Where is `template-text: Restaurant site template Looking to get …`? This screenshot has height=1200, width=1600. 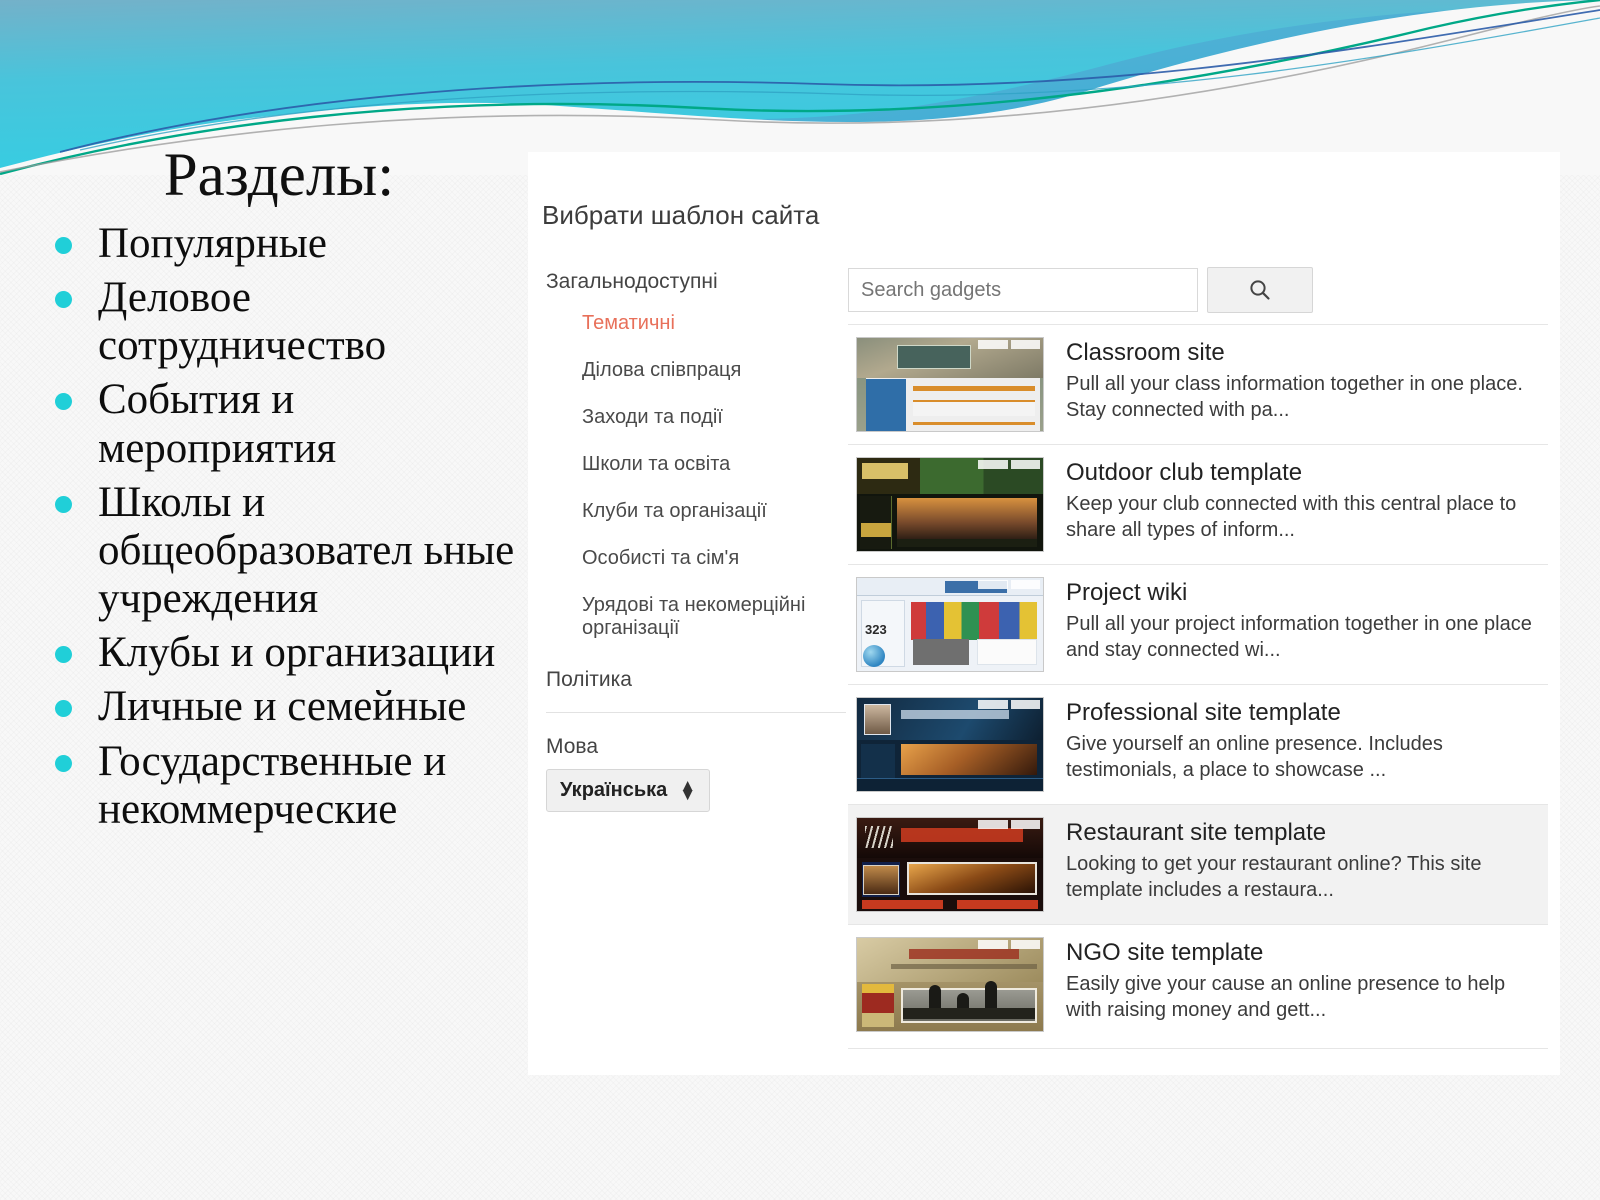
template-text: Restaurant site template Looking to get … is located at coordinates (1303, 860).